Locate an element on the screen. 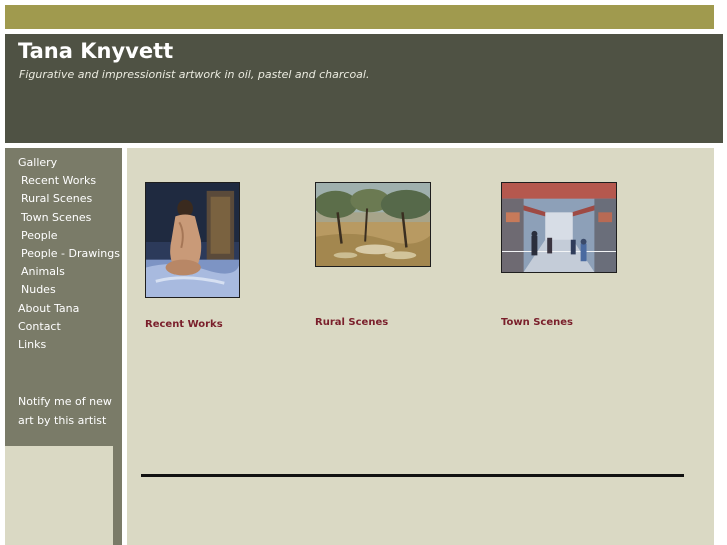 Image resolution: width=727 pixels, height=545 pixels. top-accent-bar is located at coordinates (359, 17).